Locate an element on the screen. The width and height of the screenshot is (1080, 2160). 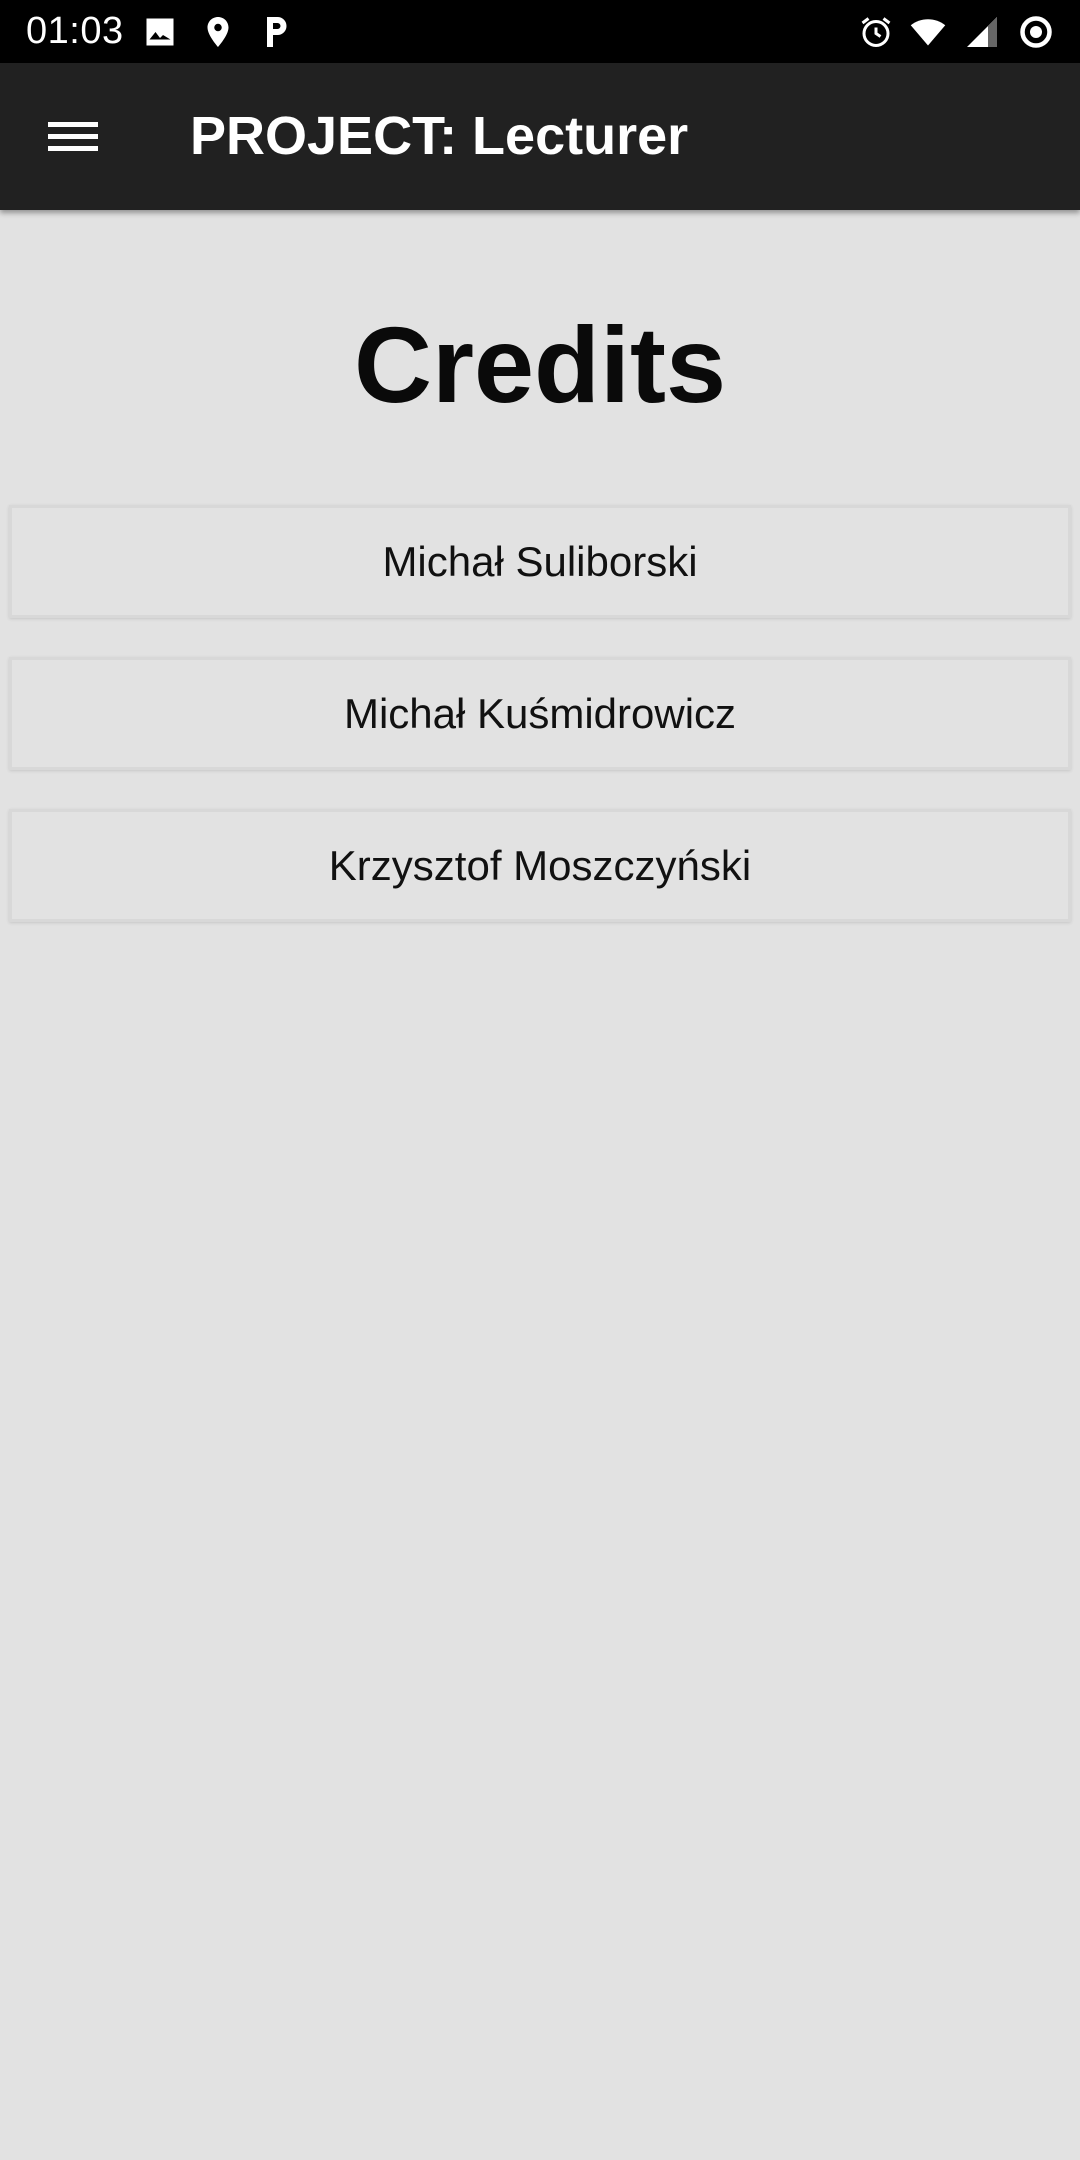
page-title: Credits is located at coordinates (540, 364).